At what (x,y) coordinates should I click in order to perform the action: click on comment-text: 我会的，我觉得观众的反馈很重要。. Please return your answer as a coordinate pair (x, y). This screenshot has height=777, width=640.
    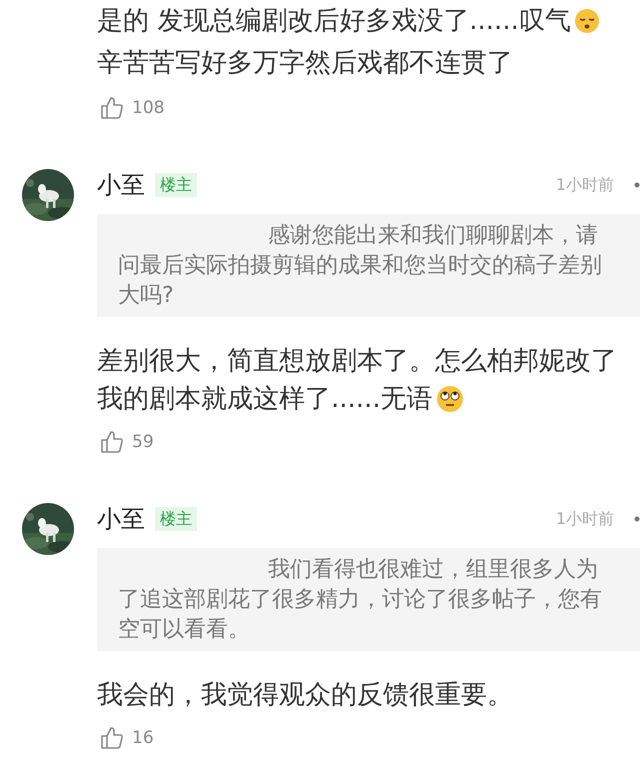
    Looking at the image, I should click on (305, 695).